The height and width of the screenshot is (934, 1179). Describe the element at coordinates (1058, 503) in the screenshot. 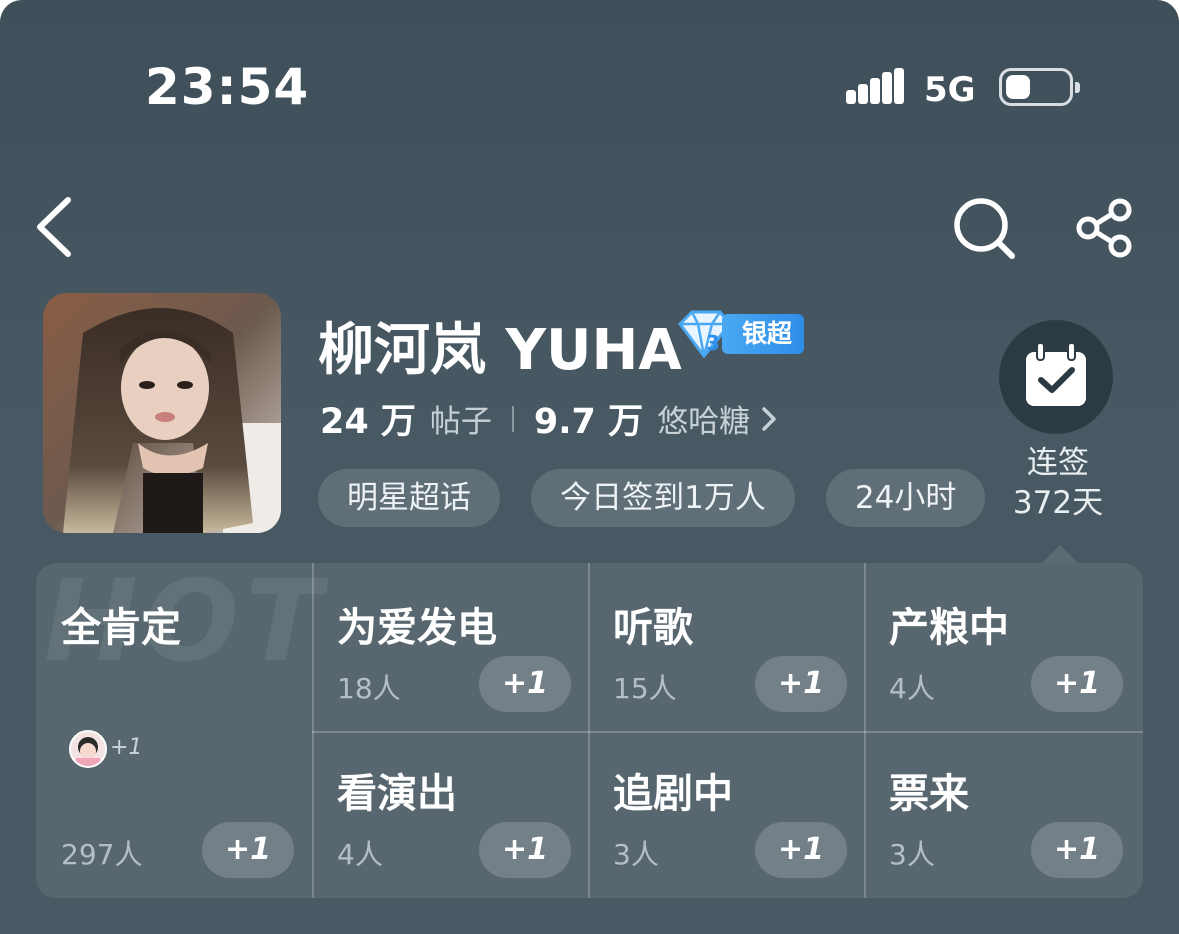

I see `checkin-days: 372天` at that location.